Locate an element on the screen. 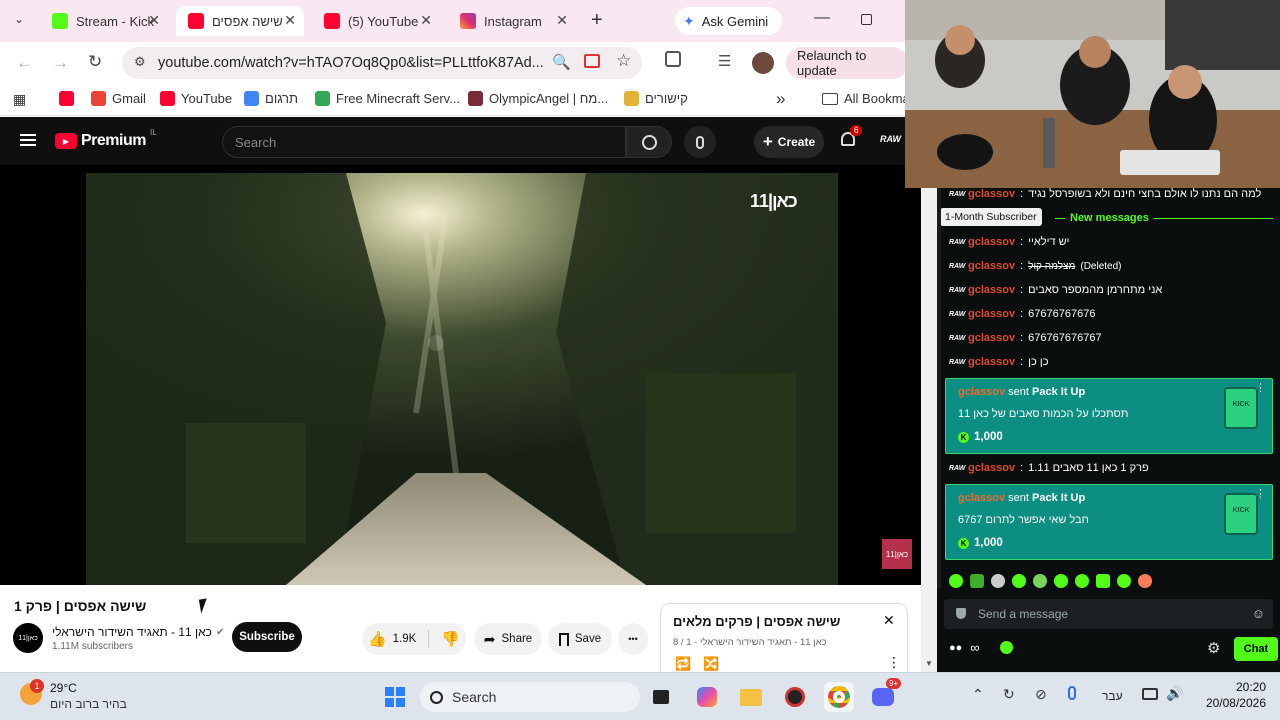 This screenshot has width=1280, height=720. bookmark-item: תרגום is located at coordinates (271, 98).